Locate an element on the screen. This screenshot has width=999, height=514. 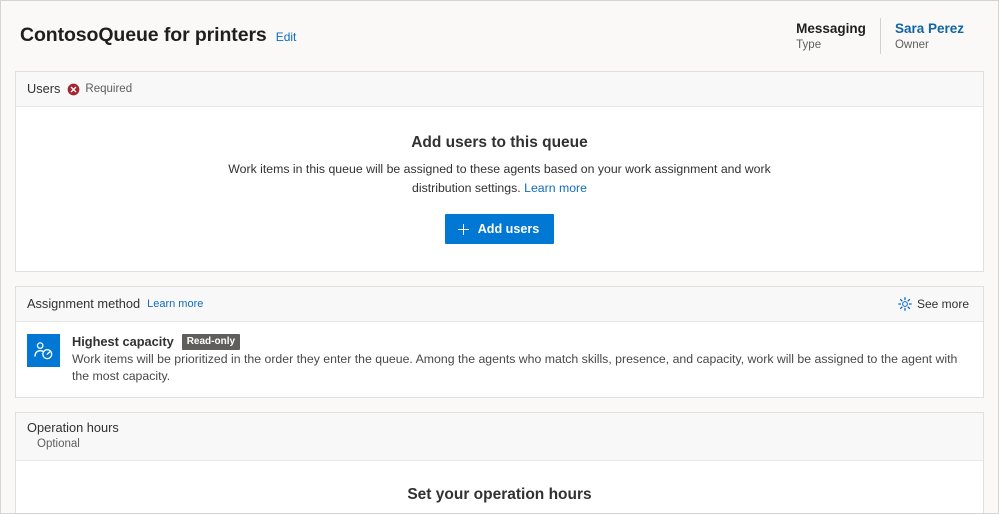
read-only-badge: Read-only is located at coordinates (211, 341).